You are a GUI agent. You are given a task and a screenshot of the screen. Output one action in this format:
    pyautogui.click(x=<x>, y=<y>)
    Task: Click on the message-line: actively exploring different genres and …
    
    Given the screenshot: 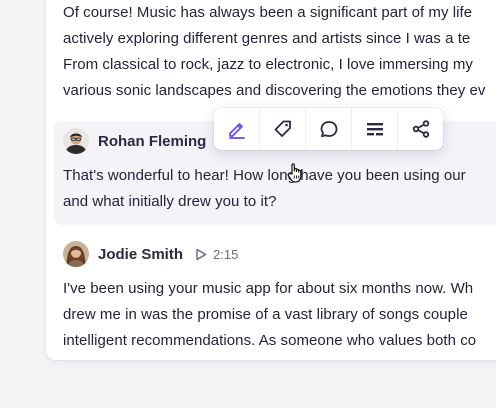 What is the action you would take?
    pyautogui.click(x=267, y=38)
    